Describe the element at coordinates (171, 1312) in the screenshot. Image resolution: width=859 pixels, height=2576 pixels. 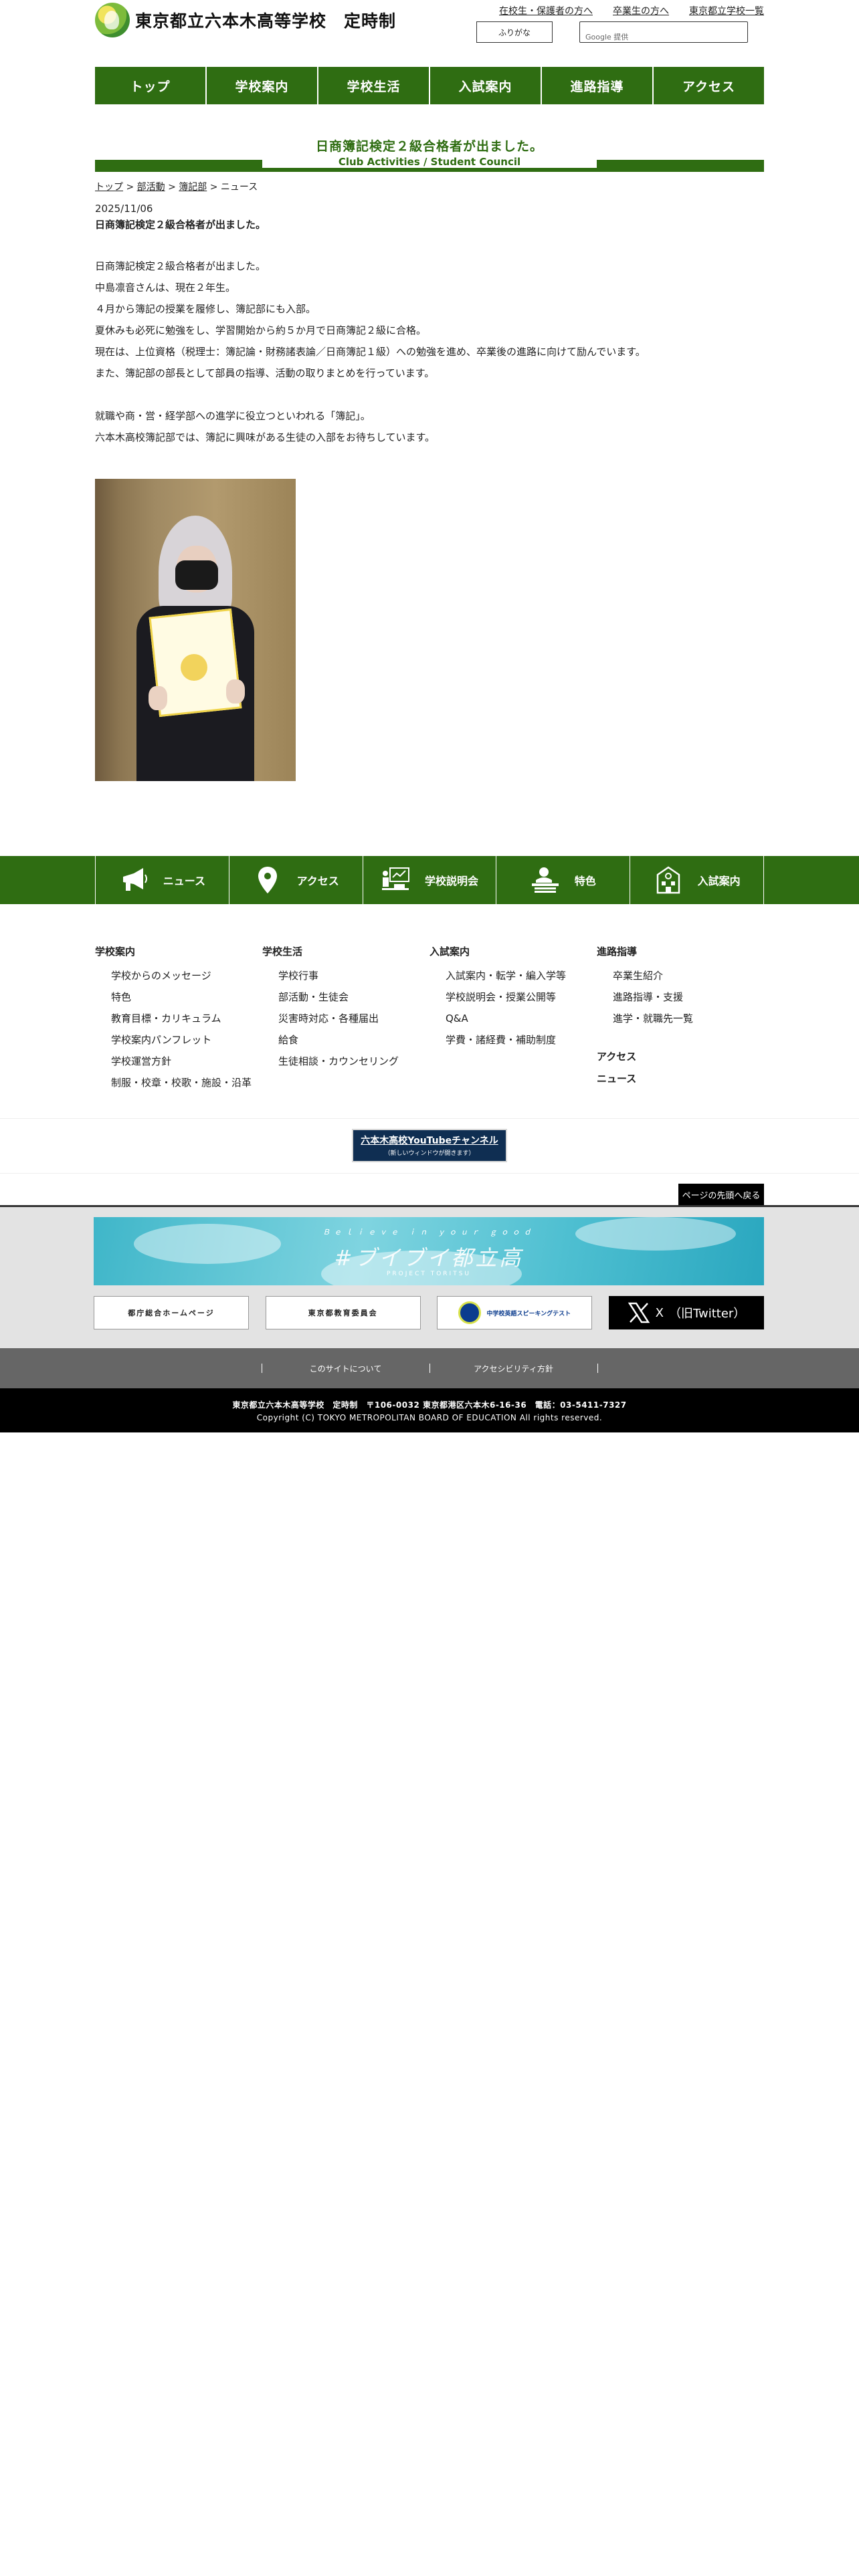
I see `banner-tokyo-metropolitan: 都庁総合ホームページ` at that location.